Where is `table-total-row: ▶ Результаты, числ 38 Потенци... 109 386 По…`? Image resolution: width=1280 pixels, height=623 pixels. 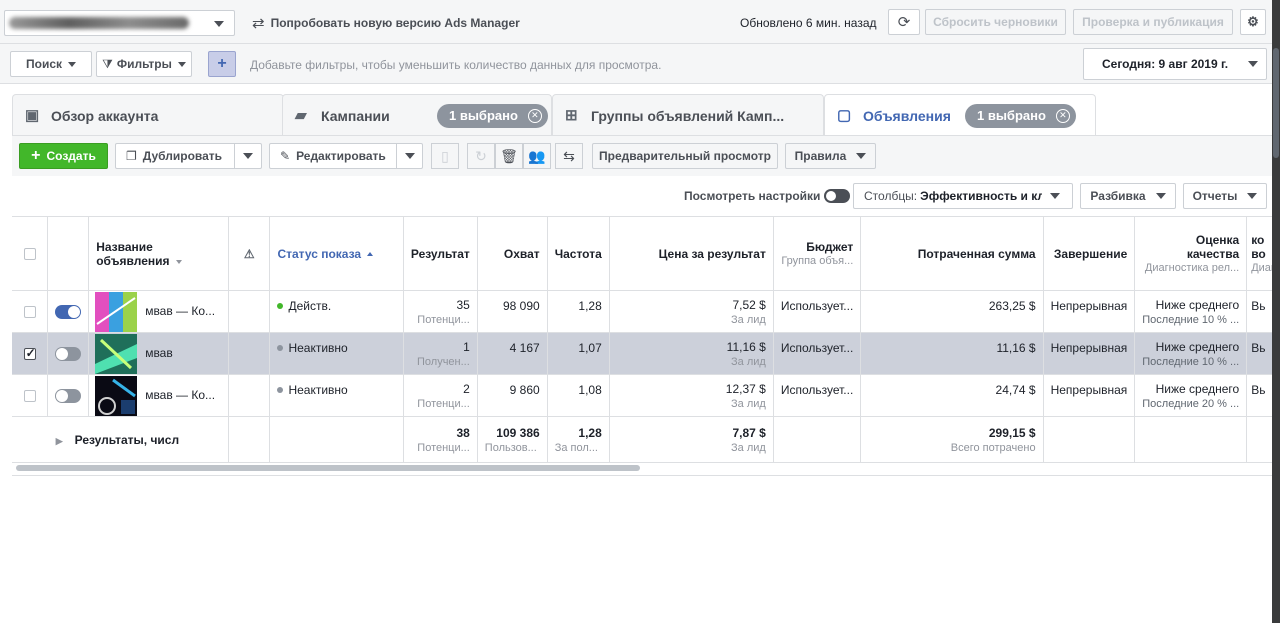 table-total-row: ▶ Результаты, числ 38 Потенци... 109 386 По… is located at coordinates (646, 439).